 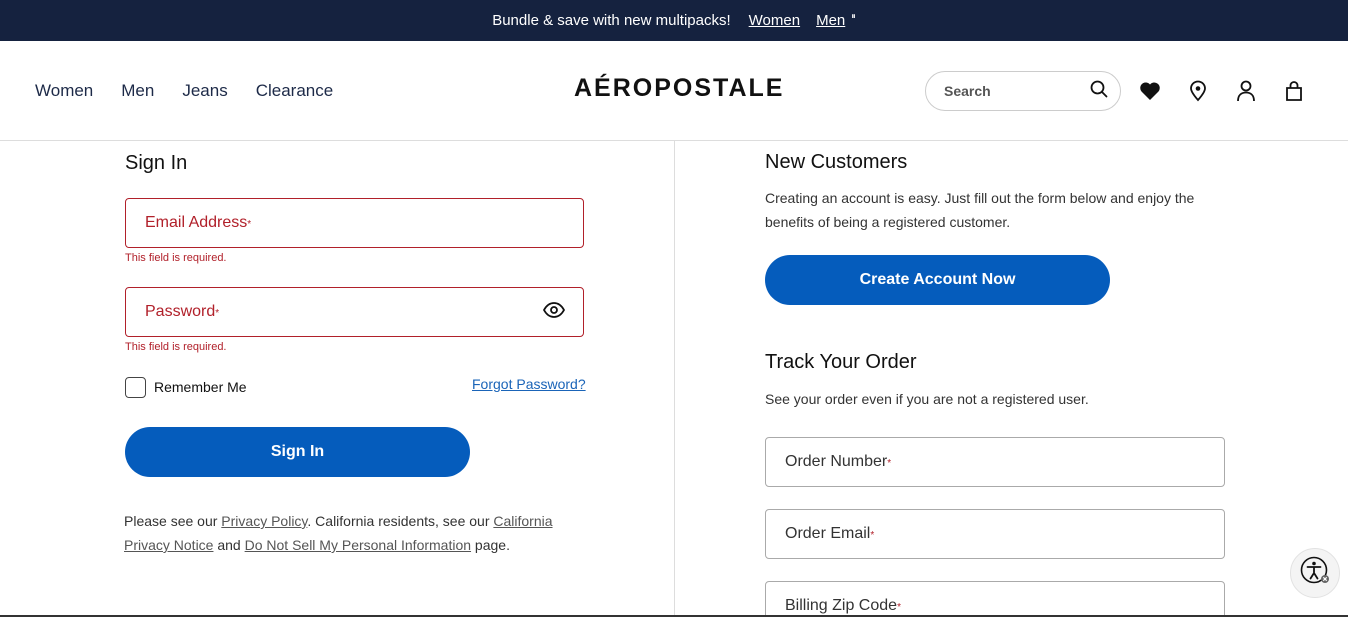 I want to click on nav-item-clearance: Clearance, so click(x=295, y=91).